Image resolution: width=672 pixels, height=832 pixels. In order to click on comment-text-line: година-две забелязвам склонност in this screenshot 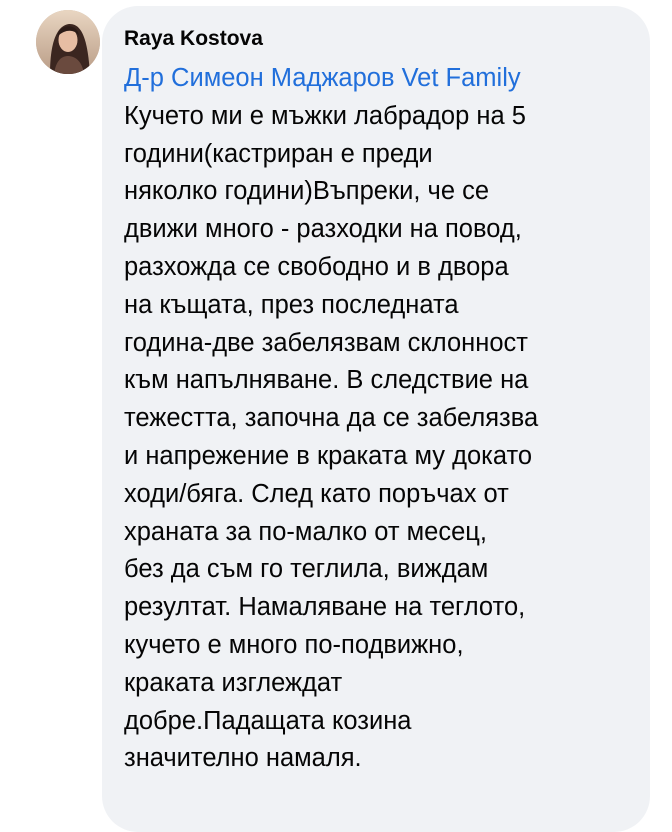, I will do `click(326, 342)`.